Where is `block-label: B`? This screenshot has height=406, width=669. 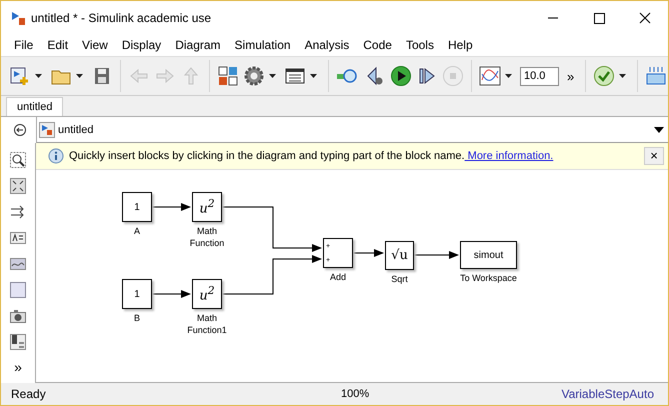
block-label: B is located at coordinates (136, 318).